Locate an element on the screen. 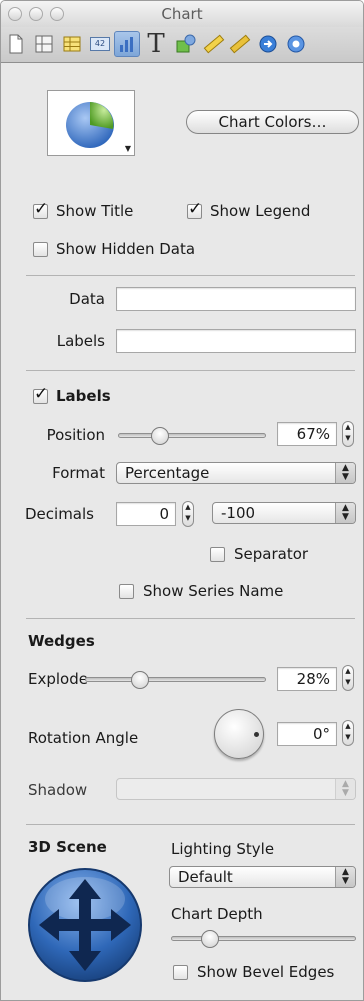  document-inspector-tab is located at coordinates (16, 44).